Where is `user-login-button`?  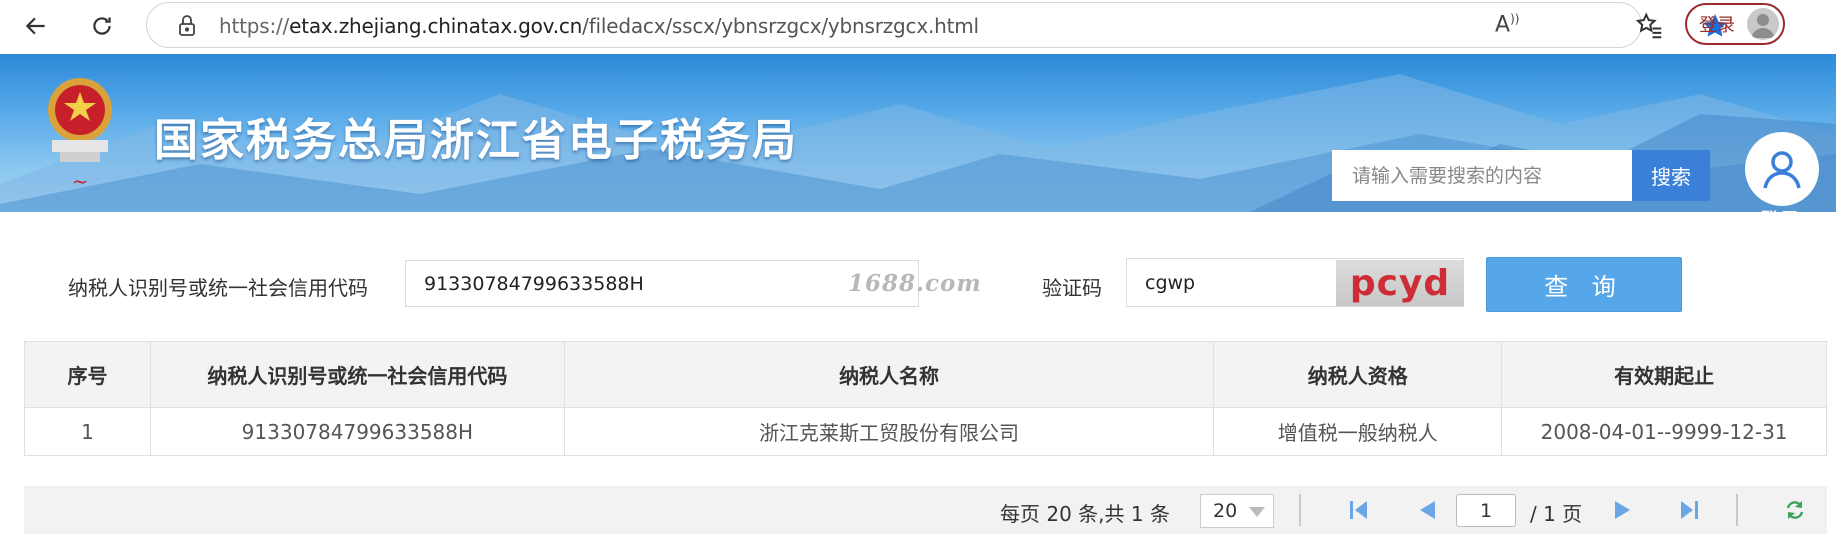 user-login-button is located at coordinates (1782, 169).